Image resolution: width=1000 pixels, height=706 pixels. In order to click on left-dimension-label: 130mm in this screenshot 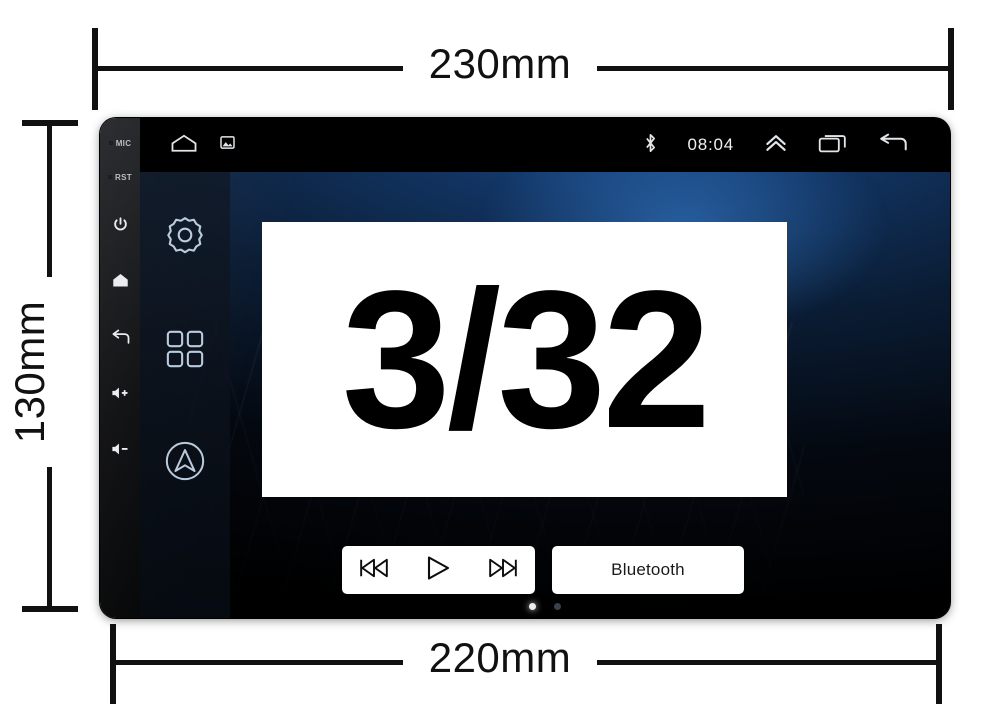, I will do `click(30, 372)`.